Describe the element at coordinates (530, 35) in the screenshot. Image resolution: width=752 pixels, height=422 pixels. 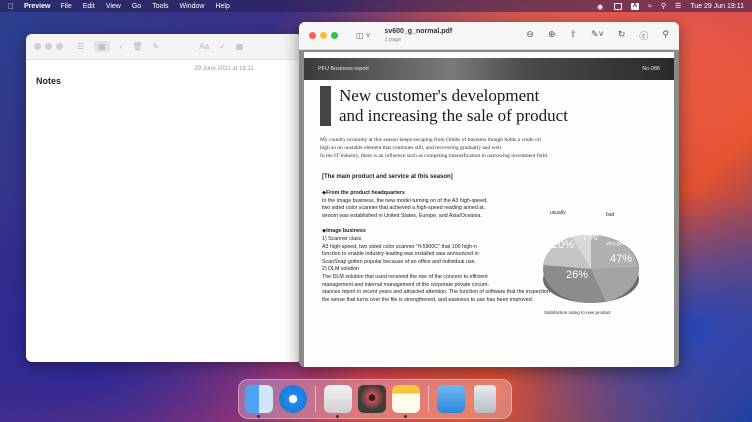
I see `zoom-out-icon: ⊖` at that location.